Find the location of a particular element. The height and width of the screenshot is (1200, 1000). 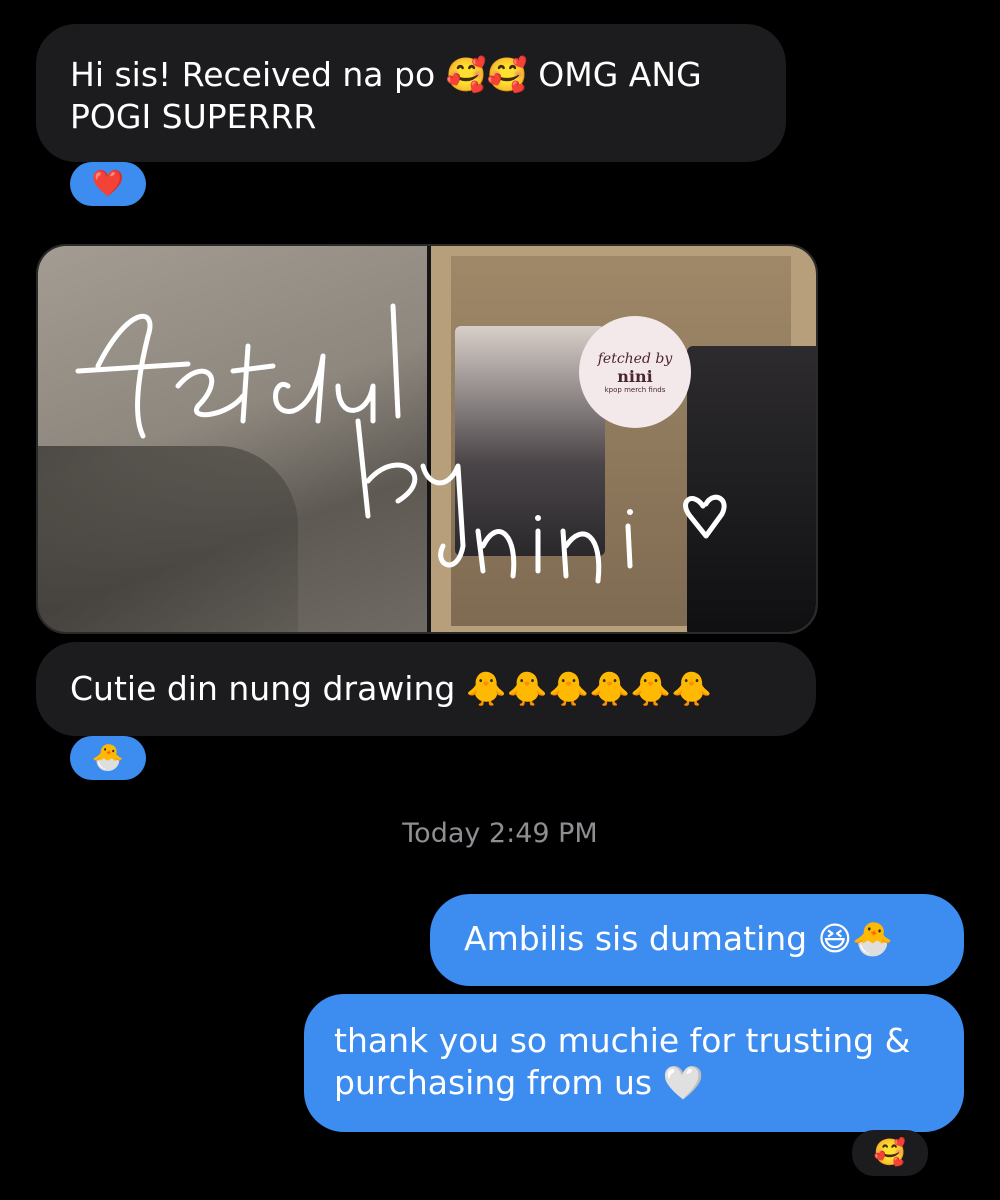

message-text: Ambilis sis dumating 😆🐣 is located at coordinates (679, 938).